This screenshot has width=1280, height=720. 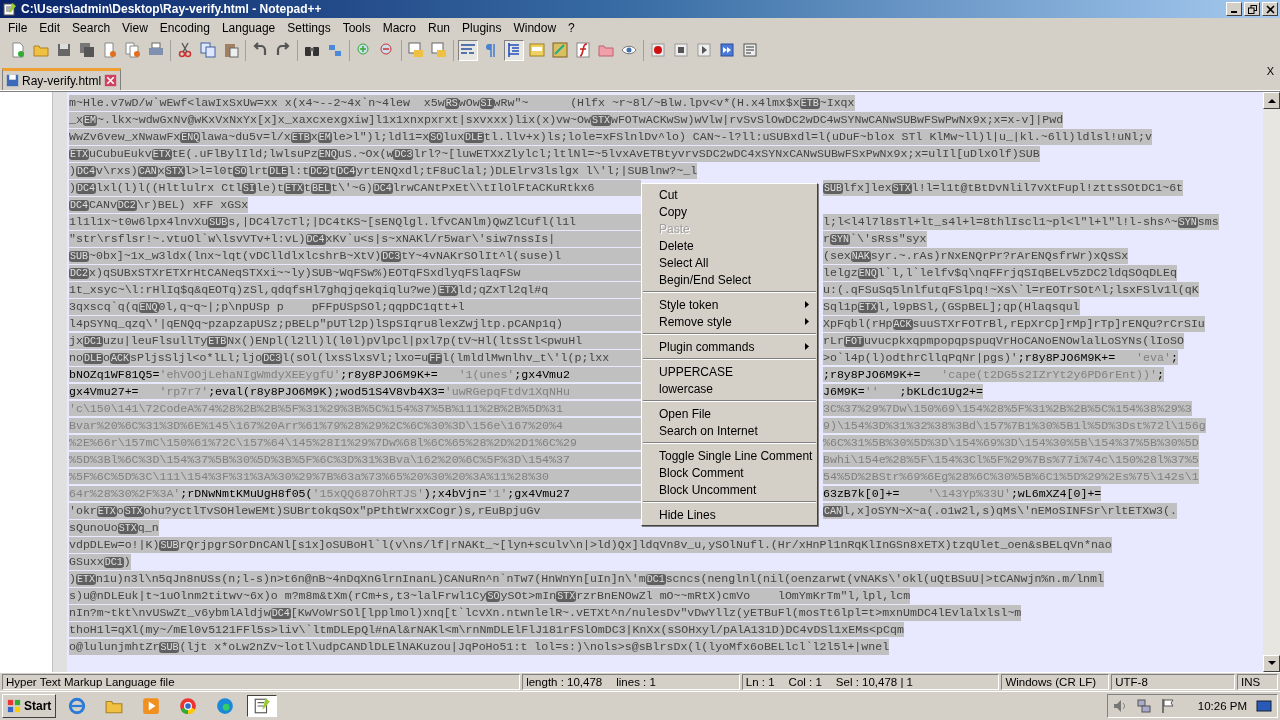 I want to click on menu-item: Open File, so click(x=729, y=413).